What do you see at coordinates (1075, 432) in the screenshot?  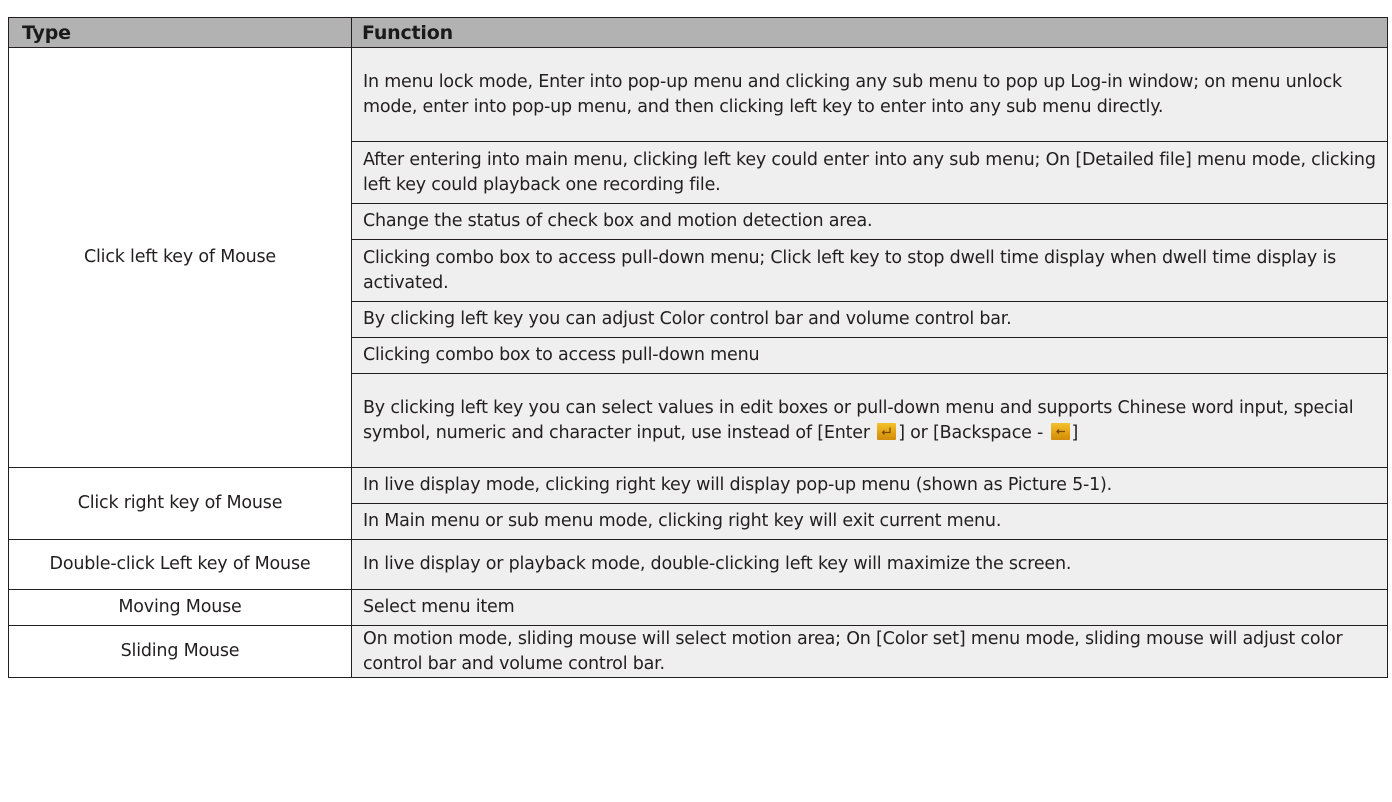 I see `function-text-part-c: ]` at bounding box center [1075, 432].